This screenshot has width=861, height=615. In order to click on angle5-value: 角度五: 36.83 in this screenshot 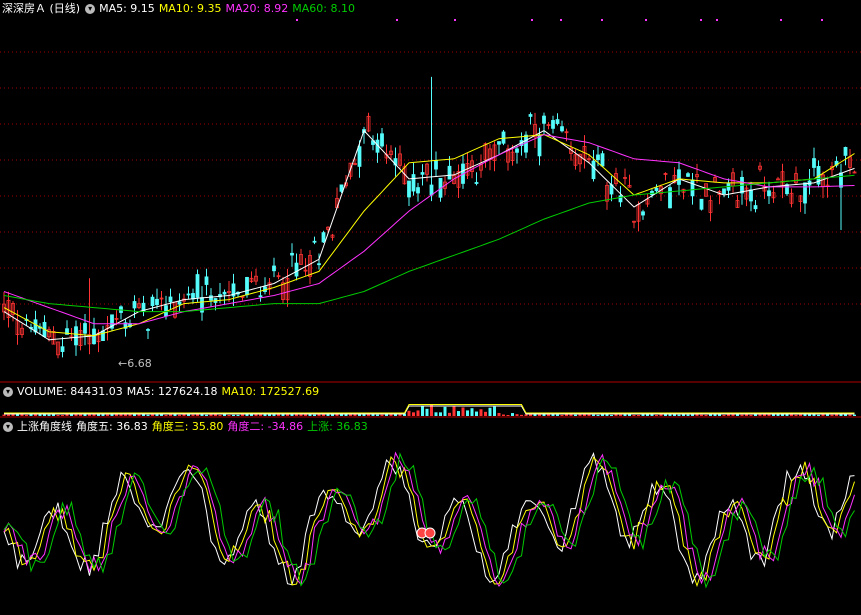, I will do `click(112, 426)`.